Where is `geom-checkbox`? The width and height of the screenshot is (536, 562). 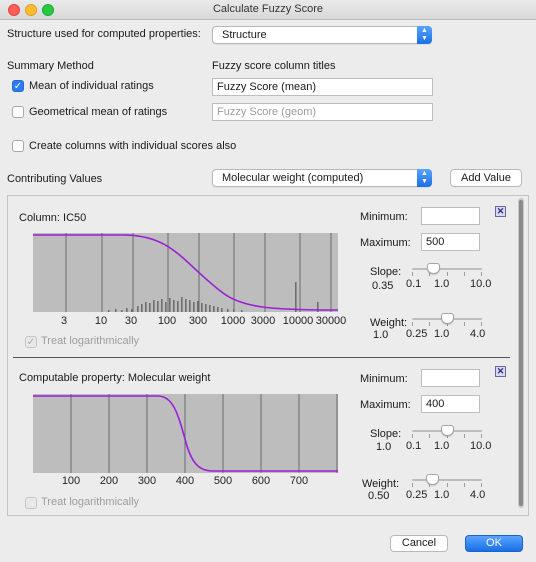 geom-checkbox is located at coordinates (18, 112).